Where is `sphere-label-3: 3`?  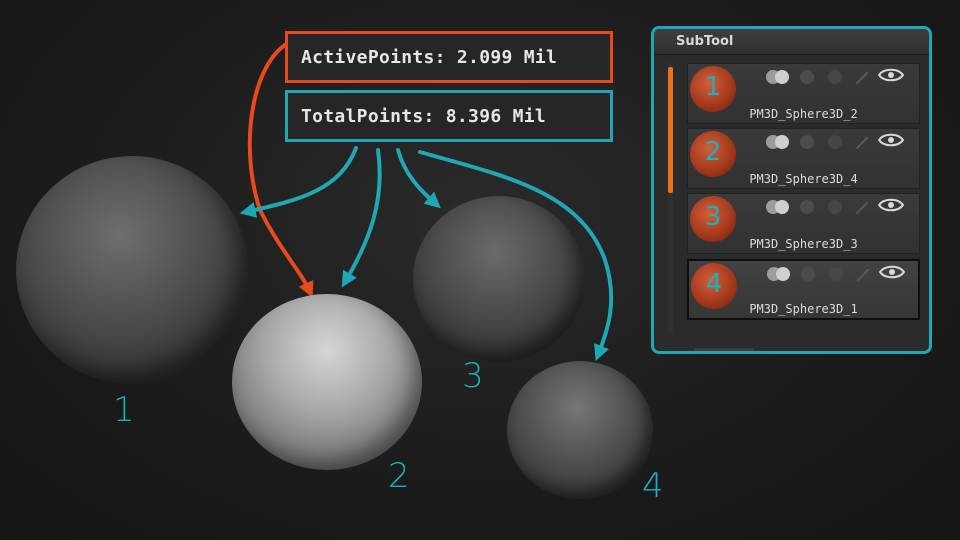 sphere-label-3: 3 is located at coordinates (473, 376).